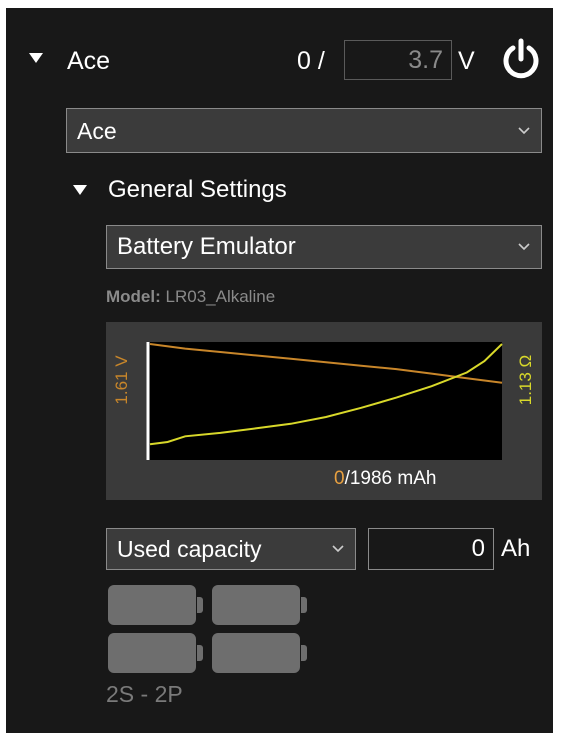 Image resolution: width=561 pixels, height=733 pixels. Describe the element at coordinates (220, 296) in the screenshot. I see `model-value: LR03_Alkaline` at that location.